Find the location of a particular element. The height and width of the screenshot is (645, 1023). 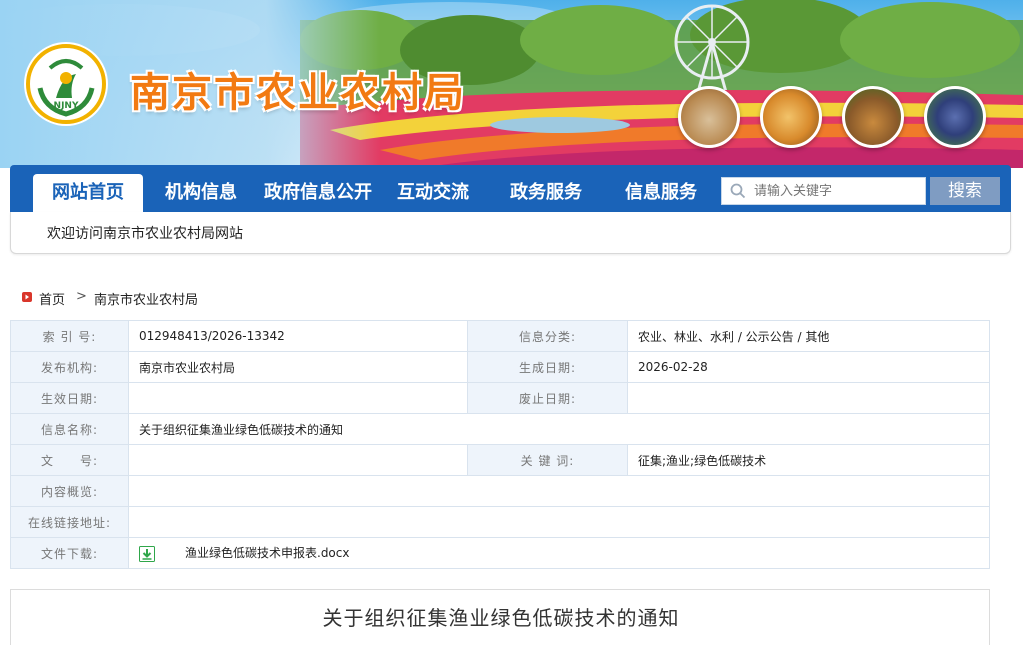

search-button: 搜索 is located at coordinates (965, 191).